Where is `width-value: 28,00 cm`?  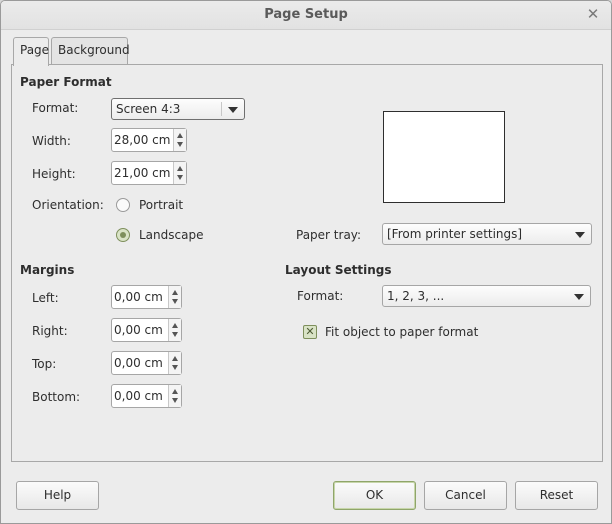 width-value: 28,00 cm is located at coordinates (142, 140).